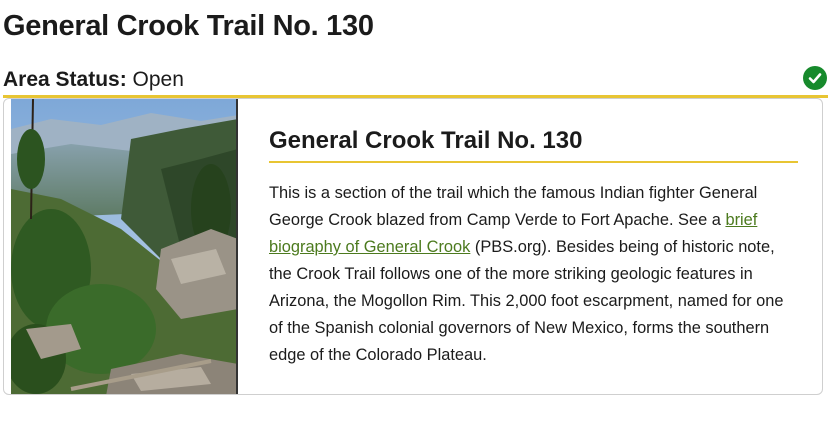 This screenshot has height=422, width=839. Describe the element at coordinates (188, 26) in the screenshot. I see `page-title: General Crook Trail No. 130` at that location.